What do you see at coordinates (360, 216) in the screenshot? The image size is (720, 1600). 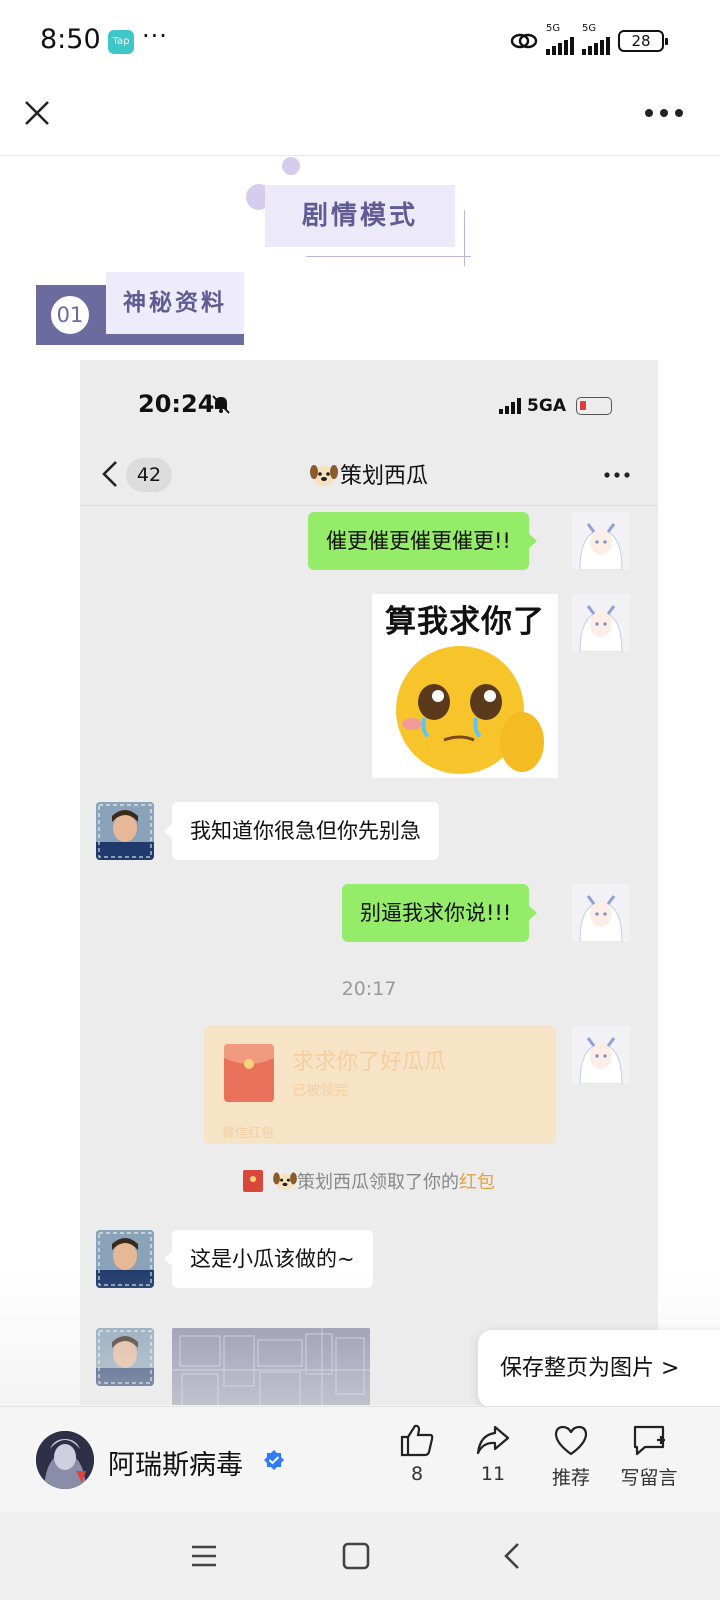 I see `section-title: 剧情模式` at bounding box center [360, 216].